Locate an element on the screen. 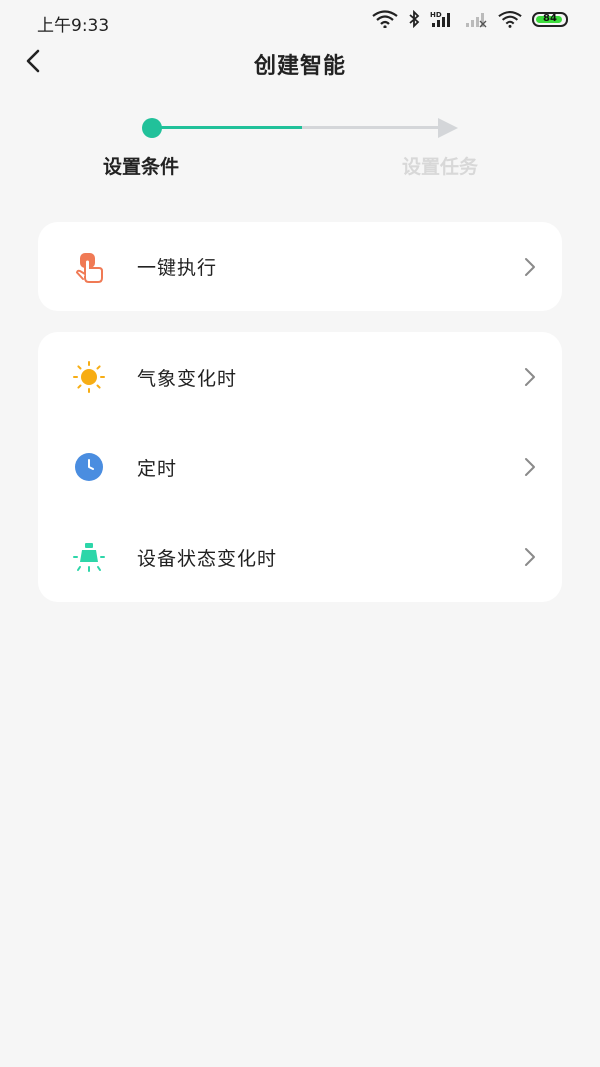 Image resolution: width=600 pixels, height=1067 pixels. timer-item: 定时 is located at coordinates (300, 467).